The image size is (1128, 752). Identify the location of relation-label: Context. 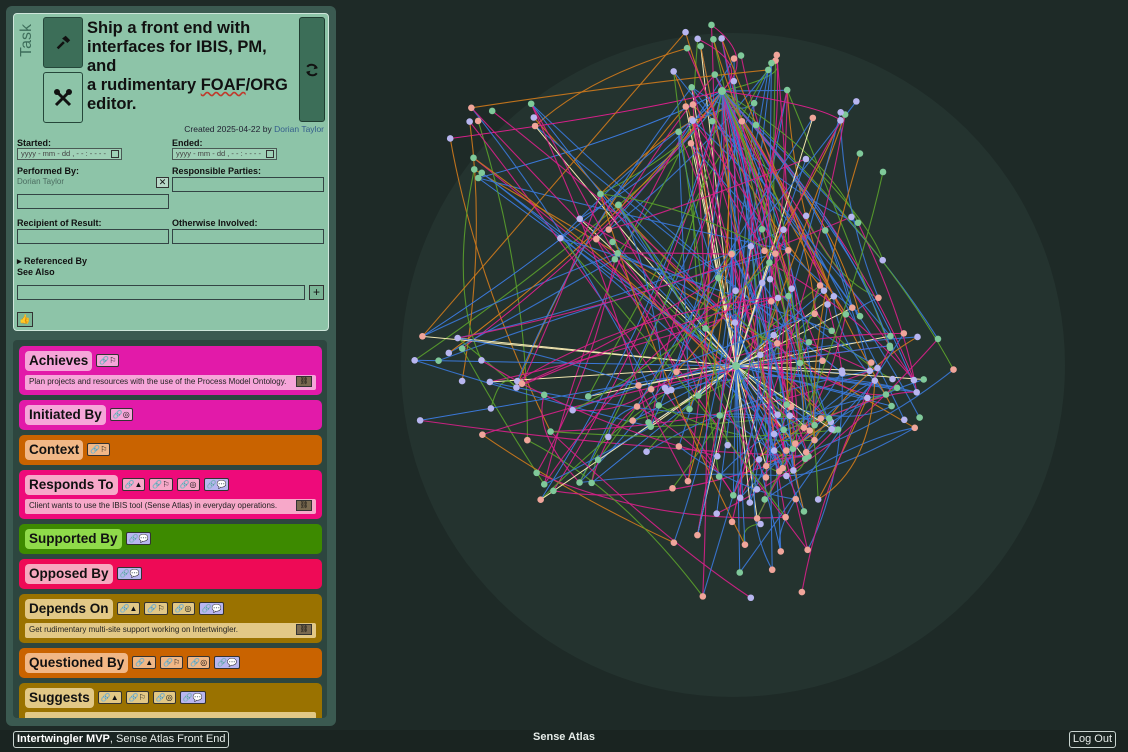
(54, 449).